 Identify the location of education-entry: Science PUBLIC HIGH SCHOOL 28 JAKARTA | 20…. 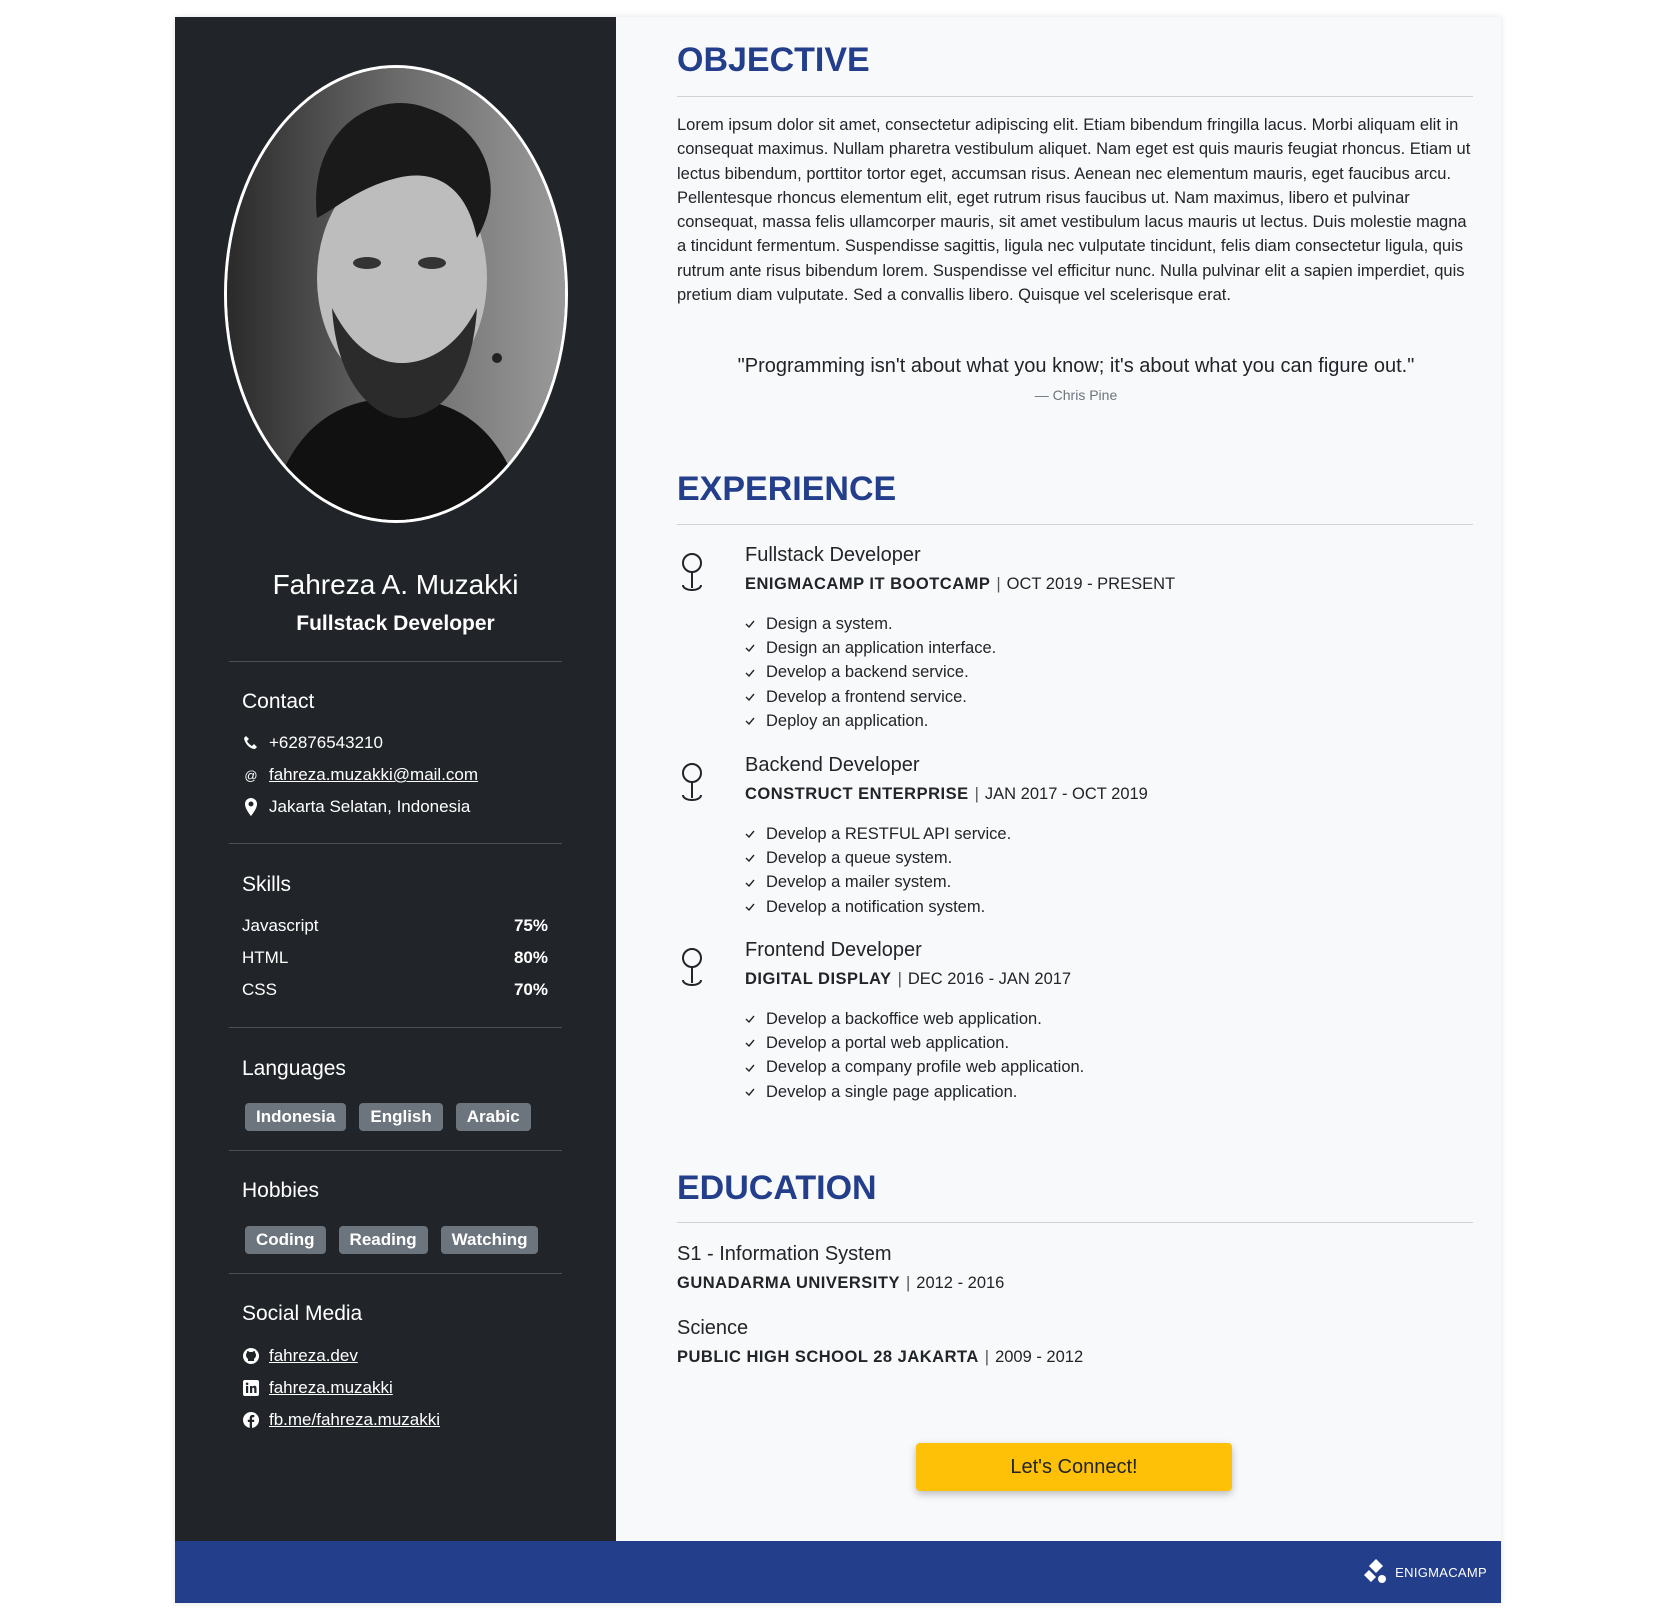
(880, 1342).